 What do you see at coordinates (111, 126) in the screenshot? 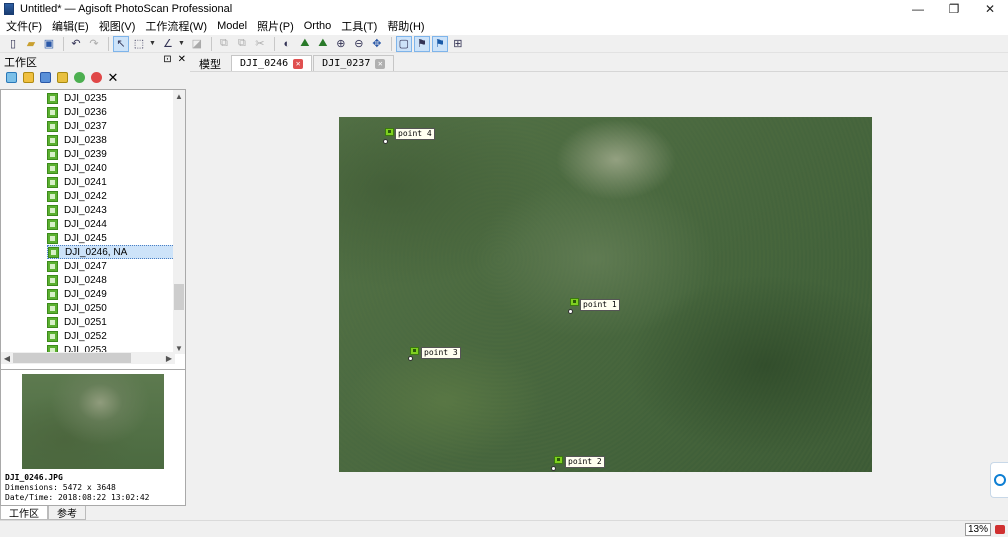
I see `tree-item-photo: DJI_0237` at bounding box center [111, 126].